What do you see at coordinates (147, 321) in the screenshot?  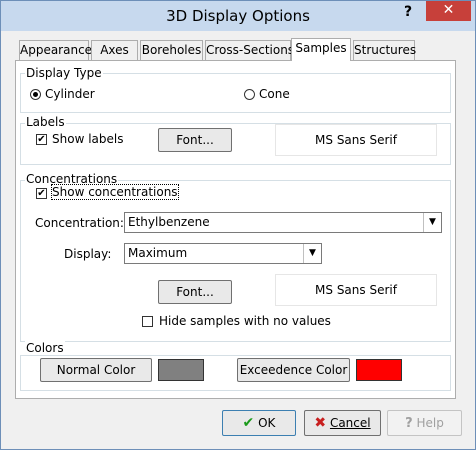 I see `hide-samples-checkbox` at bounding box center [147, 321].